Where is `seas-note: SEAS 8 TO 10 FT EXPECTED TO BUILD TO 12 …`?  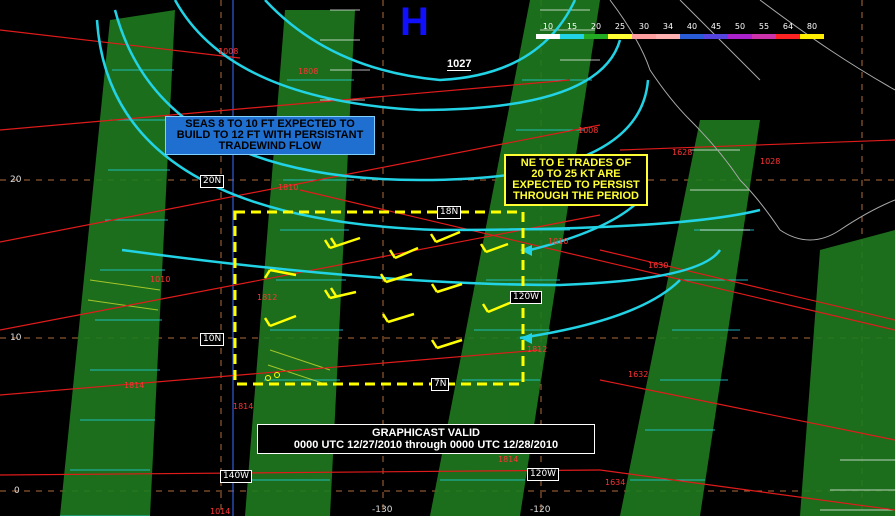 seas-note: SEAS 8 TO 10 FT EXPECTED TO BUILD TO 12 … is located at coordinates (270, 135).